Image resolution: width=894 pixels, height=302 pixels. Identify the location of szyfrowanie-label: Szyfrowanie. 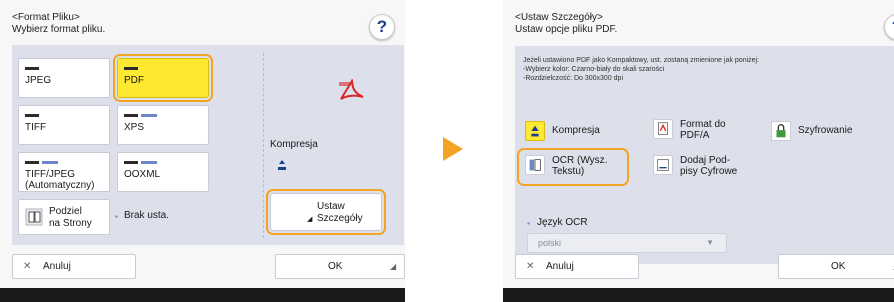
(825, 130).